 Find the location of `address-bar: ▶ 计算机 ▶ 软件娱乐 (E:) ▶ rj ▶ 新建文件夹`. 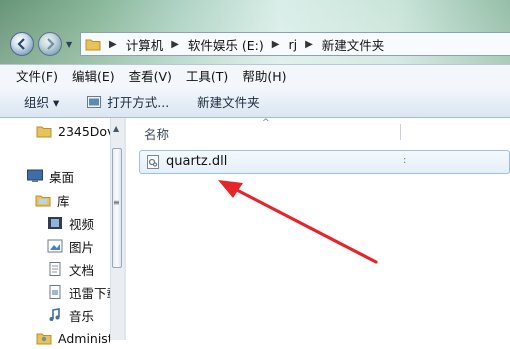

address-bar: ▶ 计算机 ▶ 软件娱乐 (E:) ▶ rj ▶ 新建文件夹 is located at coordinates (295, 44).